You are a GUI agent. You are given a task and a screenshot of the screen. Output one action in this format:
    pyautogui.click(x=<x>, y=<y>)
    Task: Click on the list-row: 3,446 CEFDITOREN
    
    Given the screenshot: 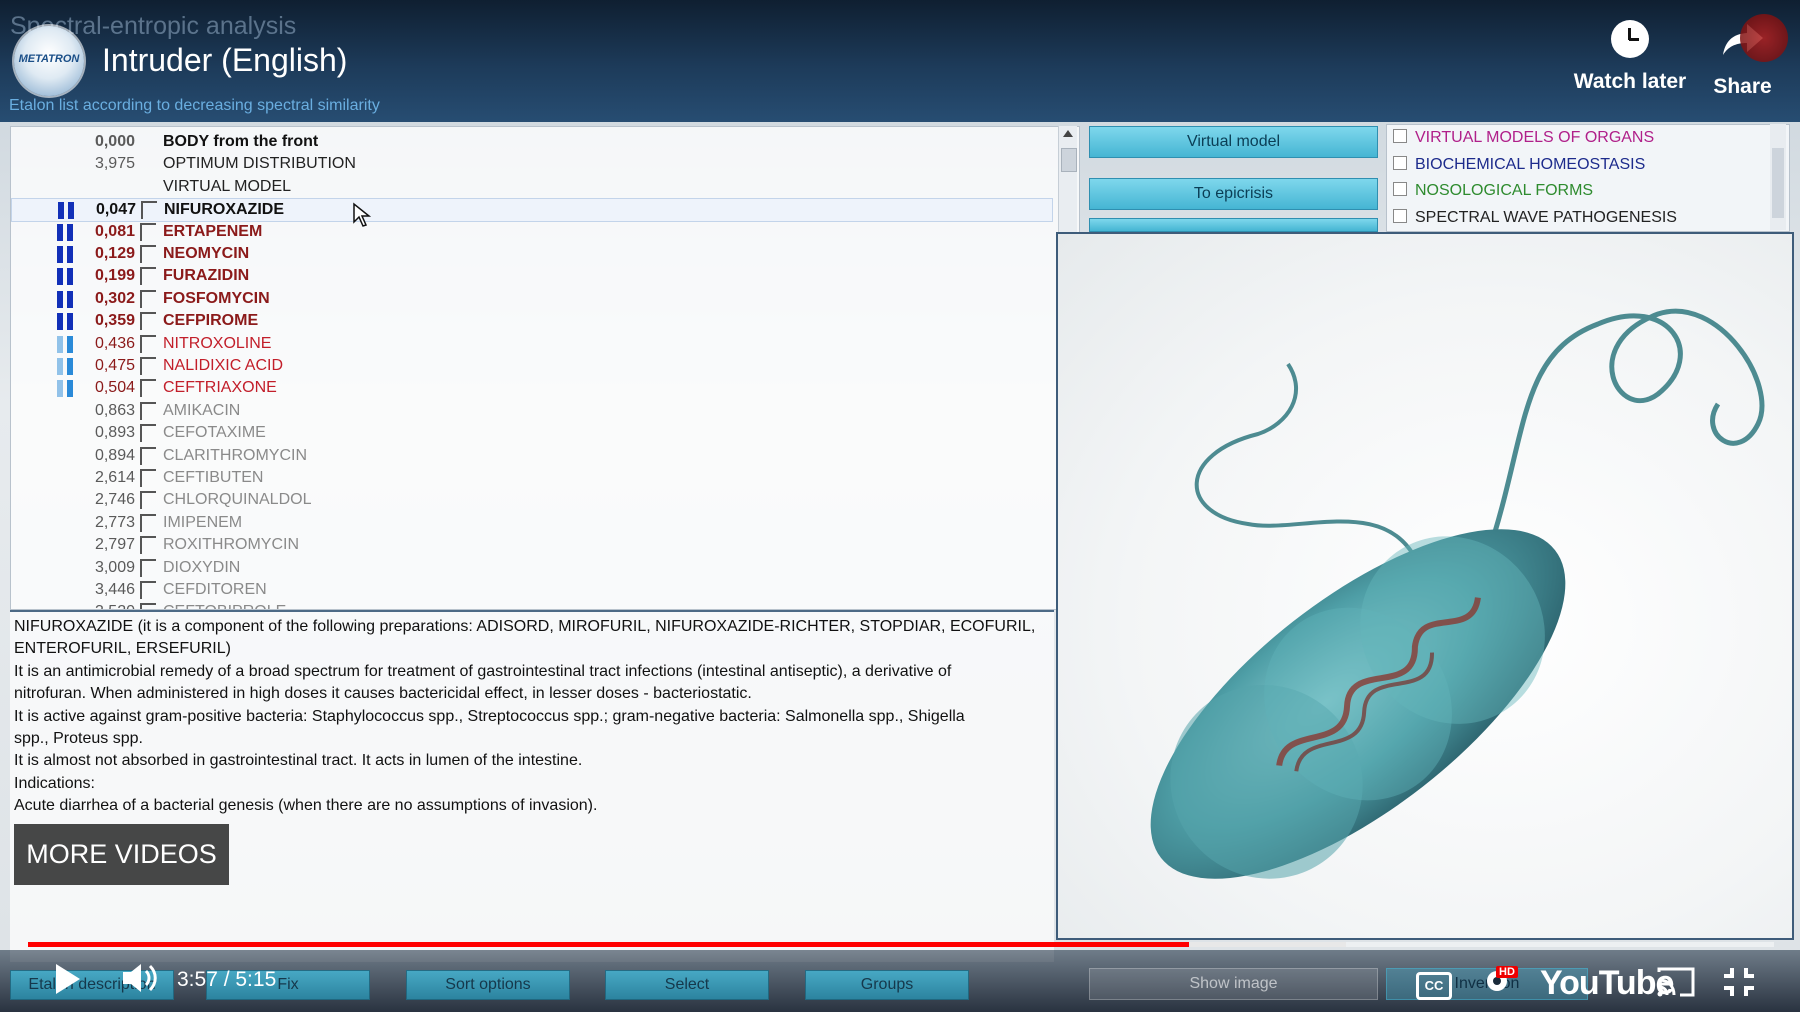 What is the action you would take?
    pyautogui.click(x=531, y=590)
    